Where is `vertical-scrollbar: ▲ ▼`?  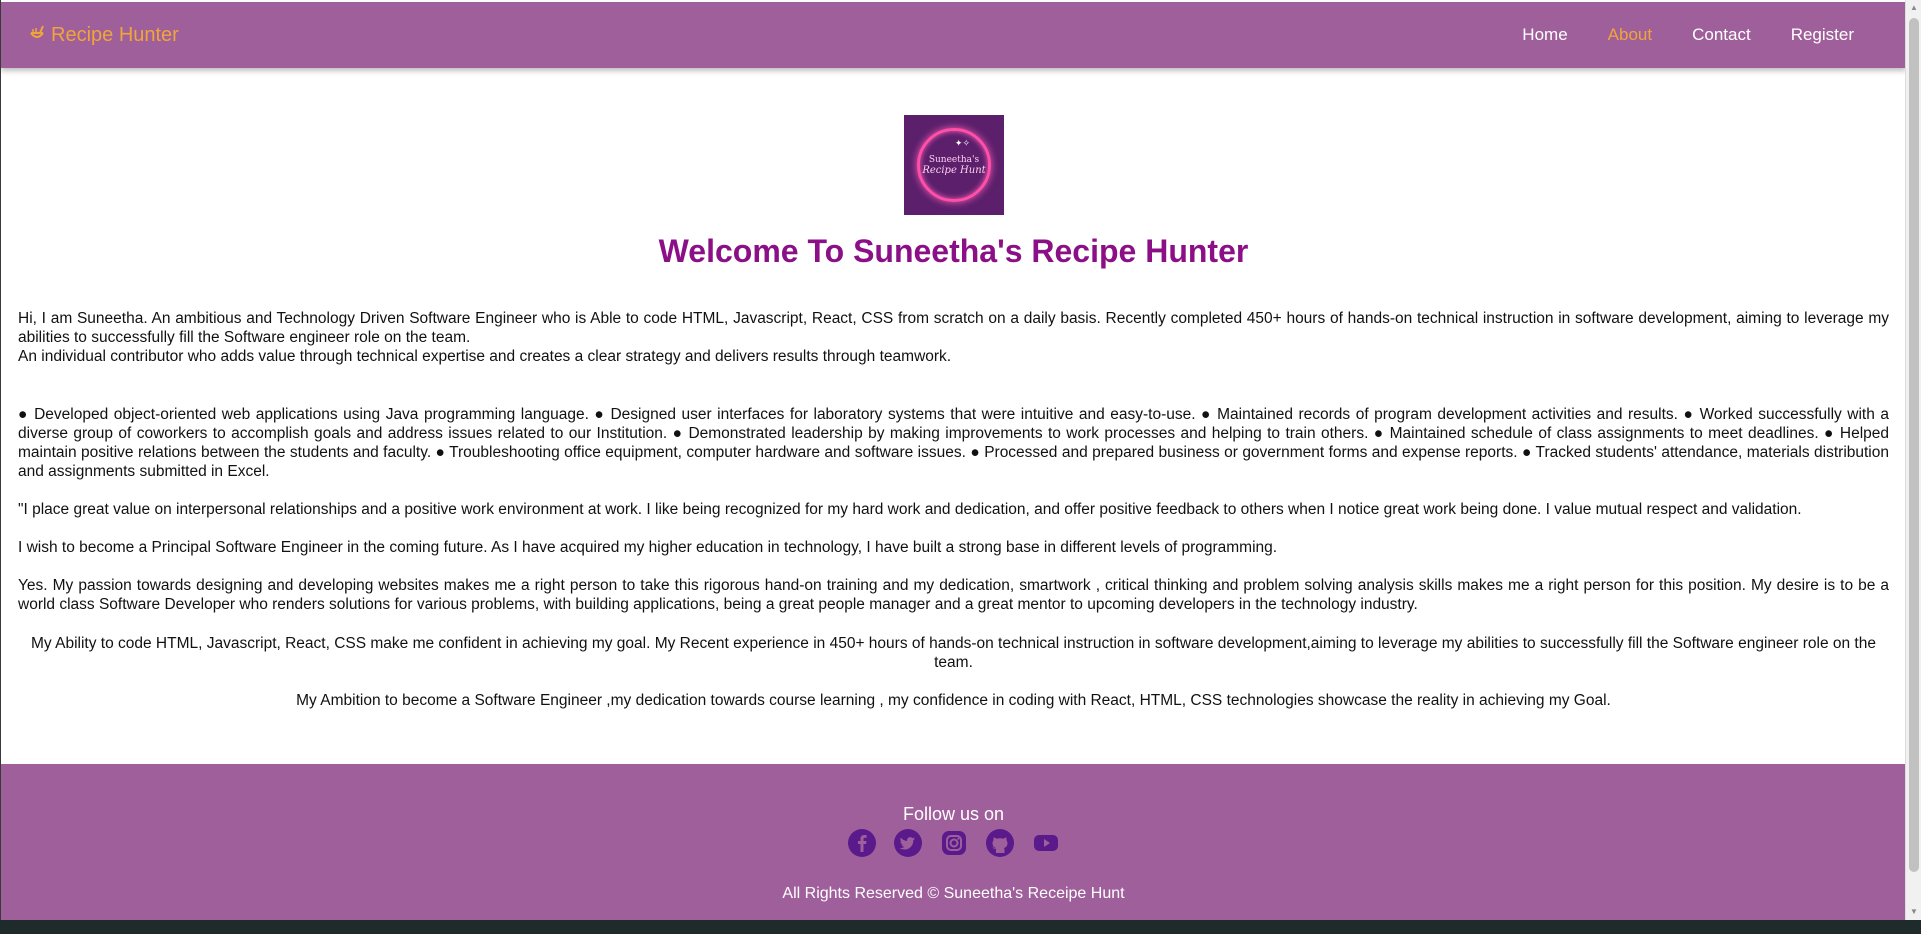
vertical-scrollbar: ▲ ▼ is located at coordinates (1913, 460).